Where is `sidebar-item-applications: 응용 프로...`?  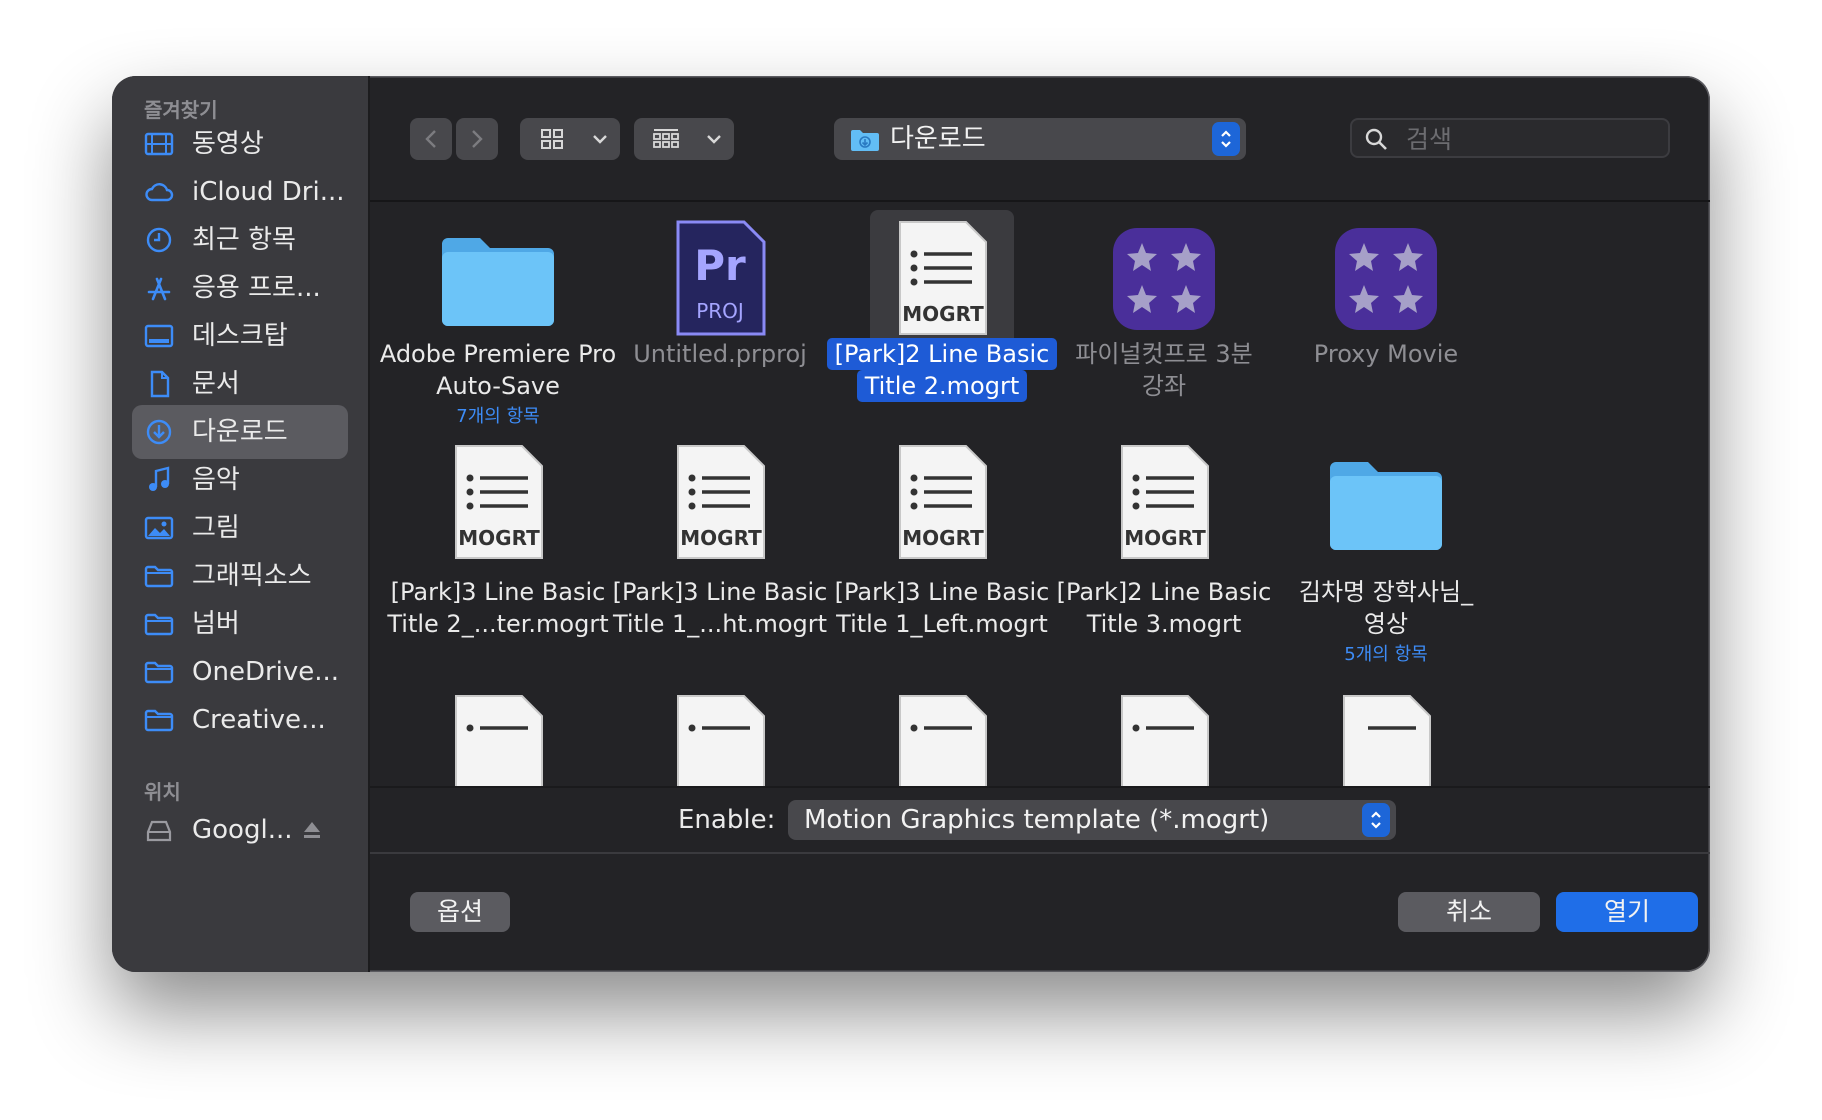
sidebar-item-applications: 응용 프로... is located at coordinates (240, 288).